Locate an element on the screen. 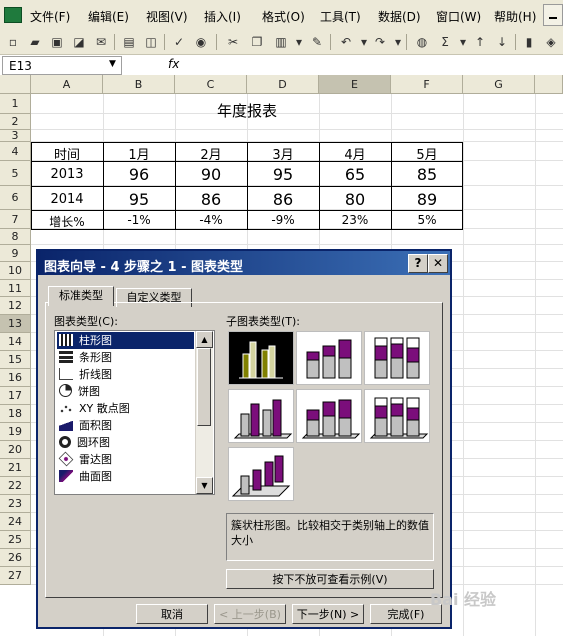  menu-format: 格式(O) is located at coordinates (283, 16).